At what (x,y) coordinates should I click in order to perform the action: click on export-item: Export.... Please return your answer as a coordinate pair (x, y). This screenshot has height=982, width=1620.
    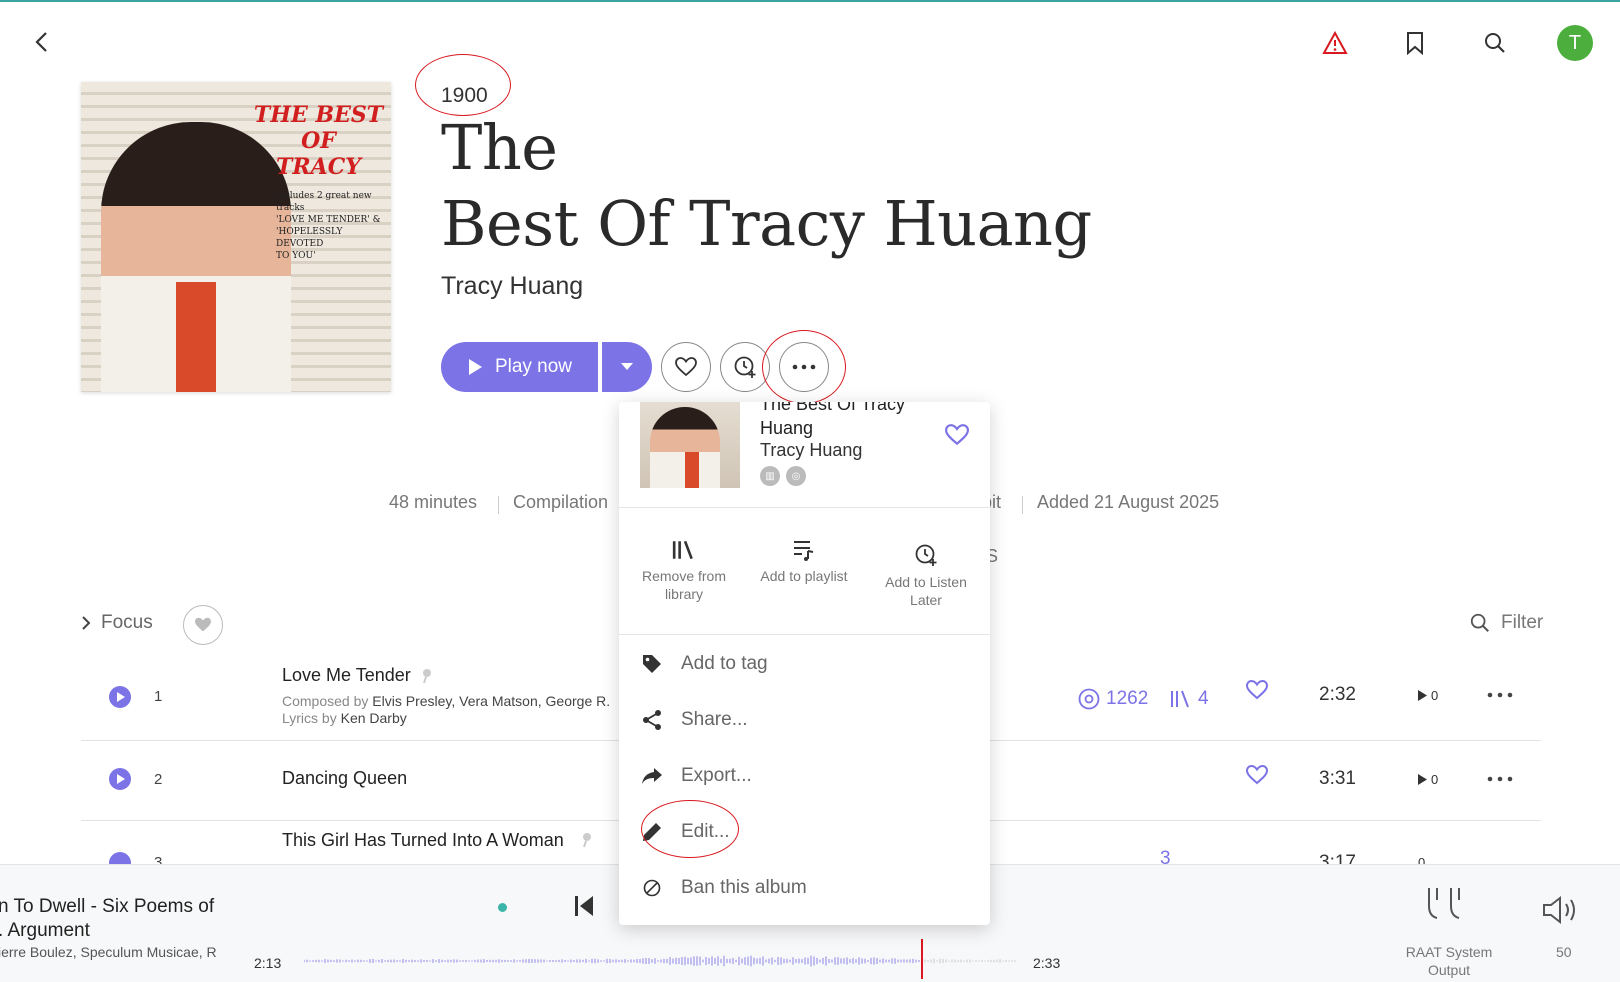
    Looking at the image, I should click on (806, 776).